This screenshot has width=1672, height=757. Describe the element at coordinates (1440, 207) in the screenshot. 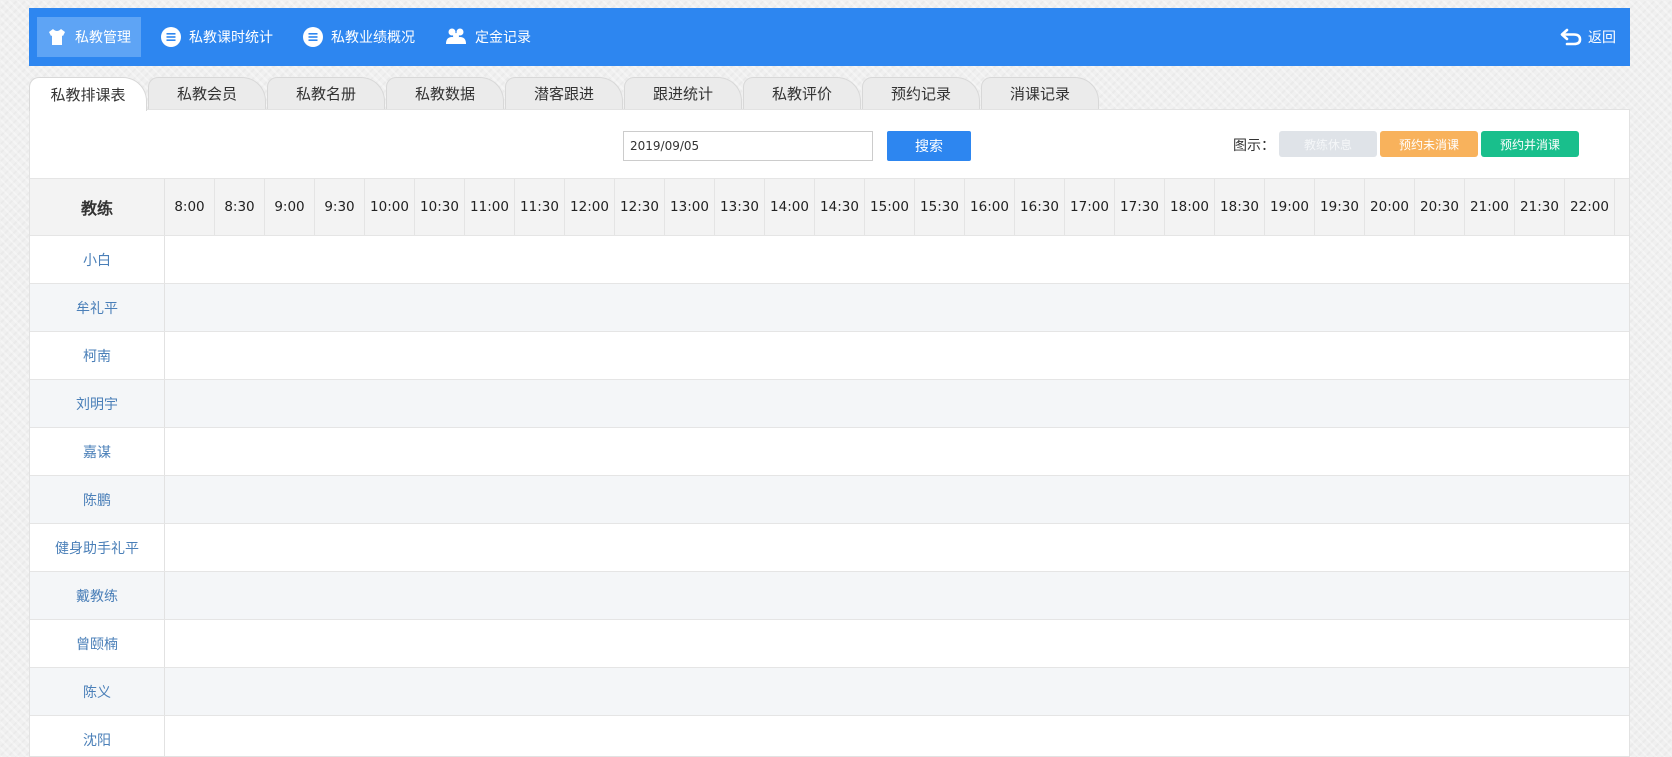

I see `time-slot-header: 20:30` at that location.